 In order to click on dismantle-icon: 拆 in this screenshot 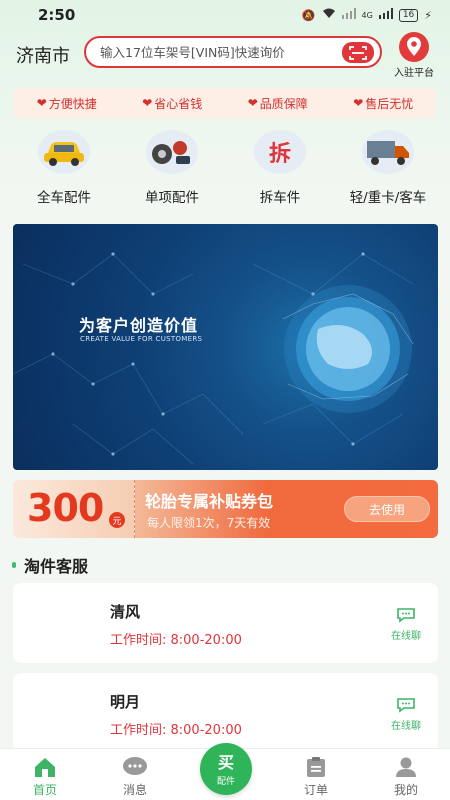, I will do `click(280, 152)`.